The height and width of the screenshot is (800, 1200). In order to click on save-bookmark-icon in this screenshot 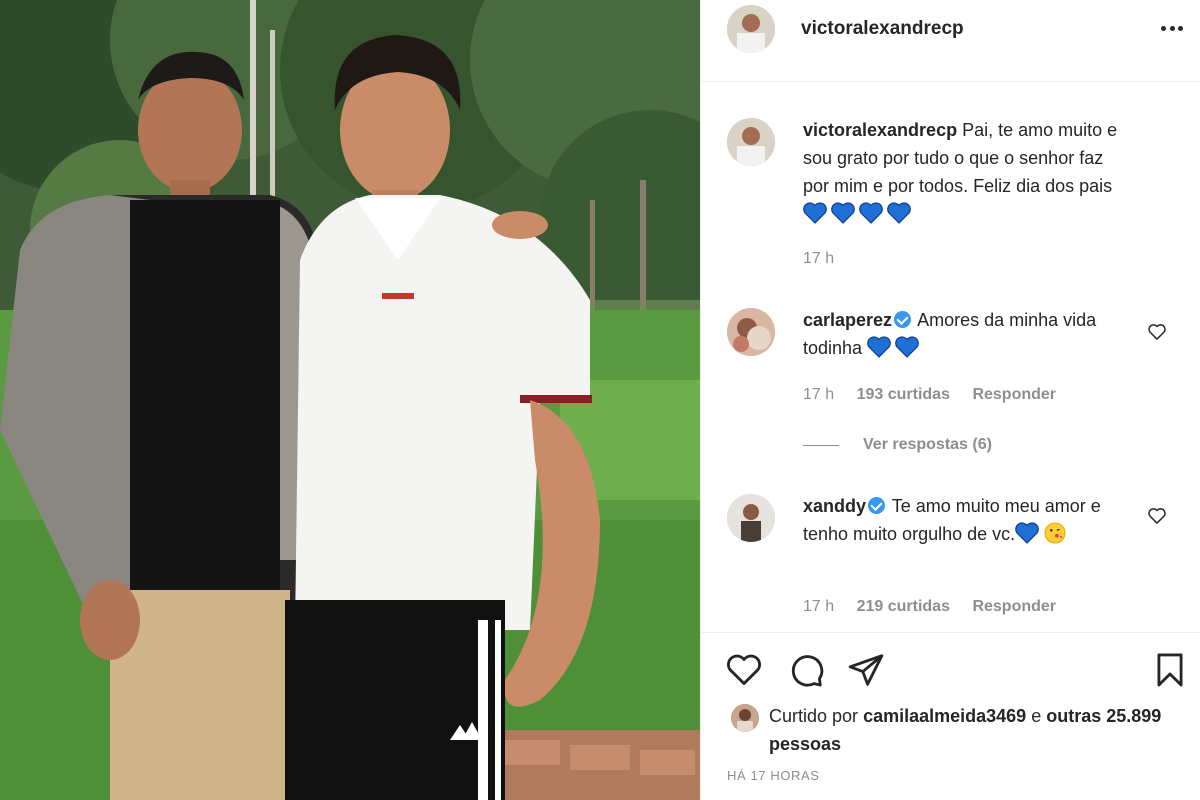, I will do `click(1170, 670)`.